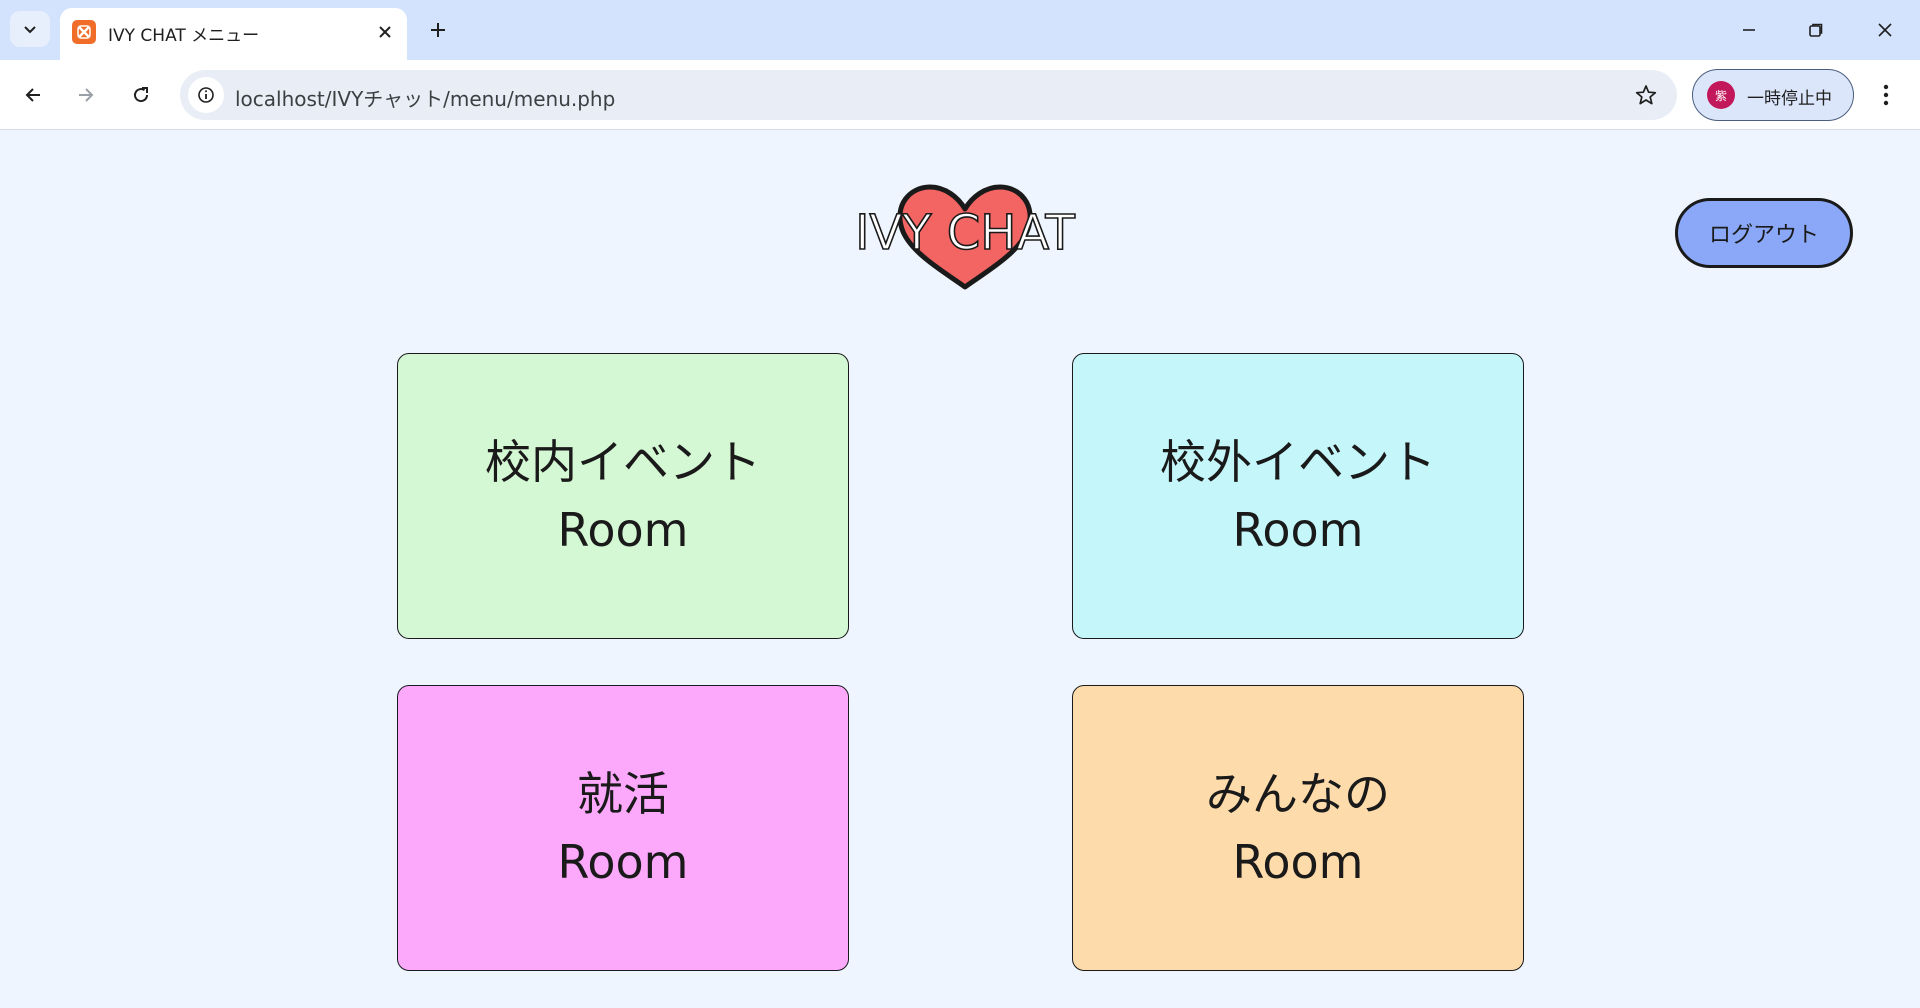 The height and width of the screenshot is (1008, 1920). Describe the element at coordinates (623, 794) in the screenshot. I see `room-name: 就活` at that location.